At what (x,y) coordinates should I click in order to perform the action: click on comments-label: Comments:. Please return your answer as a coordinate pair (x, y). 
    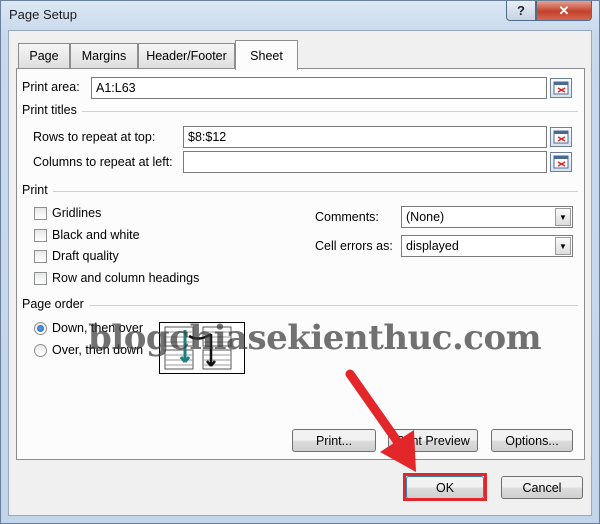
    Looking at the image, I should click on (347, 217).